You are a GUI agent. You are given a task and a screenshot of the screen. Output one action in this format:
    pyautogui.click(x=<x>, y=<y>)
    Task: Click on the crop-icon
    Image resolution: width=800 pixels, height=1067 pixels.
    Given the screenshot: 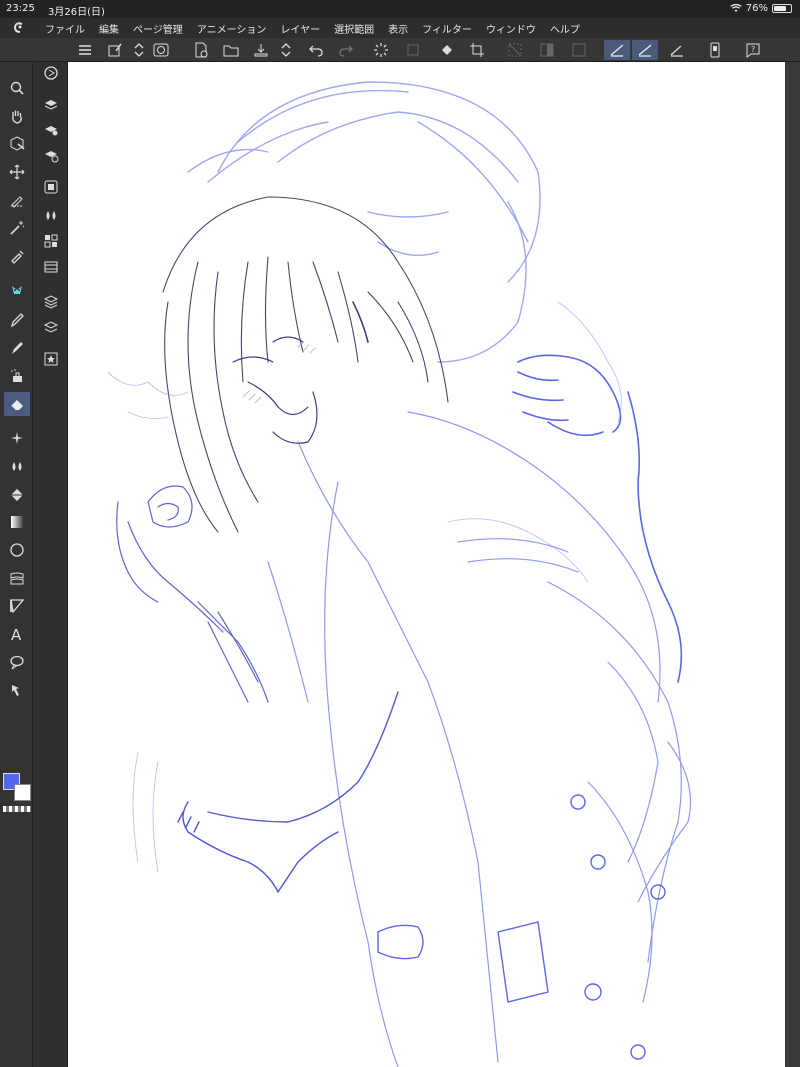 What is the action you would take?
    pyautogui.click(x=477, y=50)
    